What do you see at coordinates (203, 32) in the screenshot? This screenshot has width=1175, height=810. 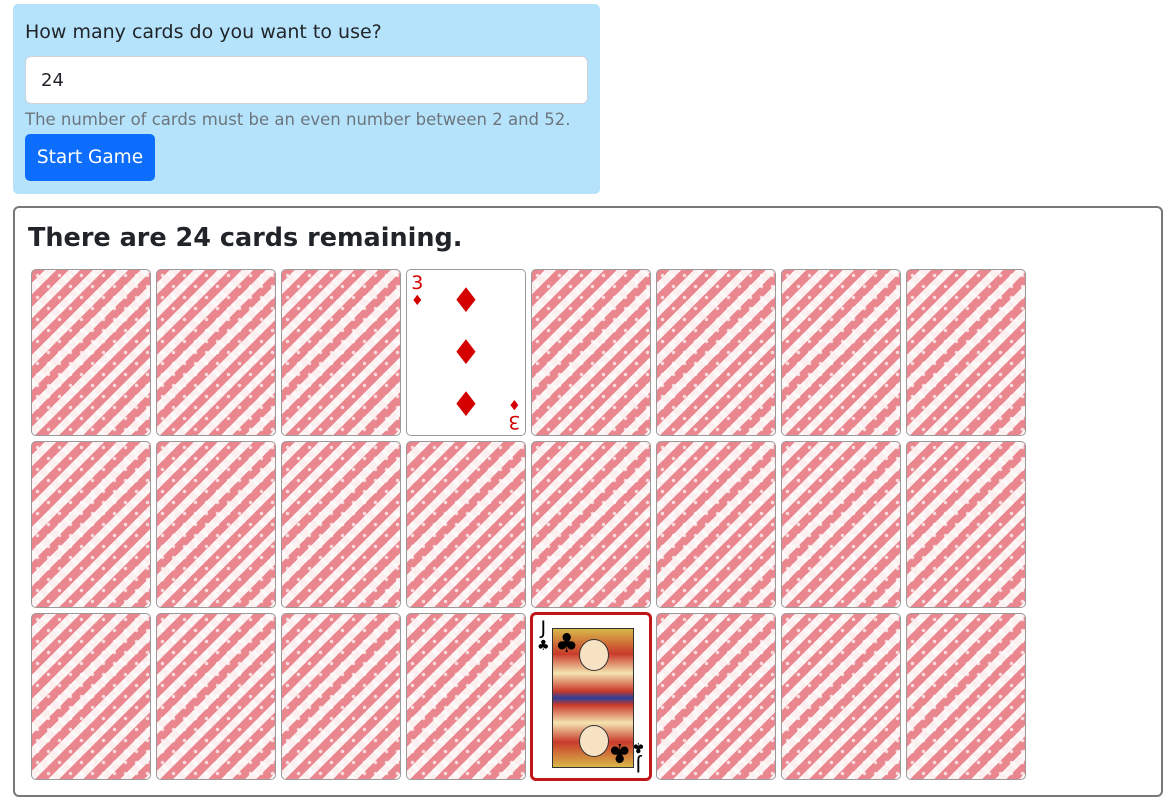 I see `card-count-question: How many cards do you want to use?` at bounding box center [203, 32].